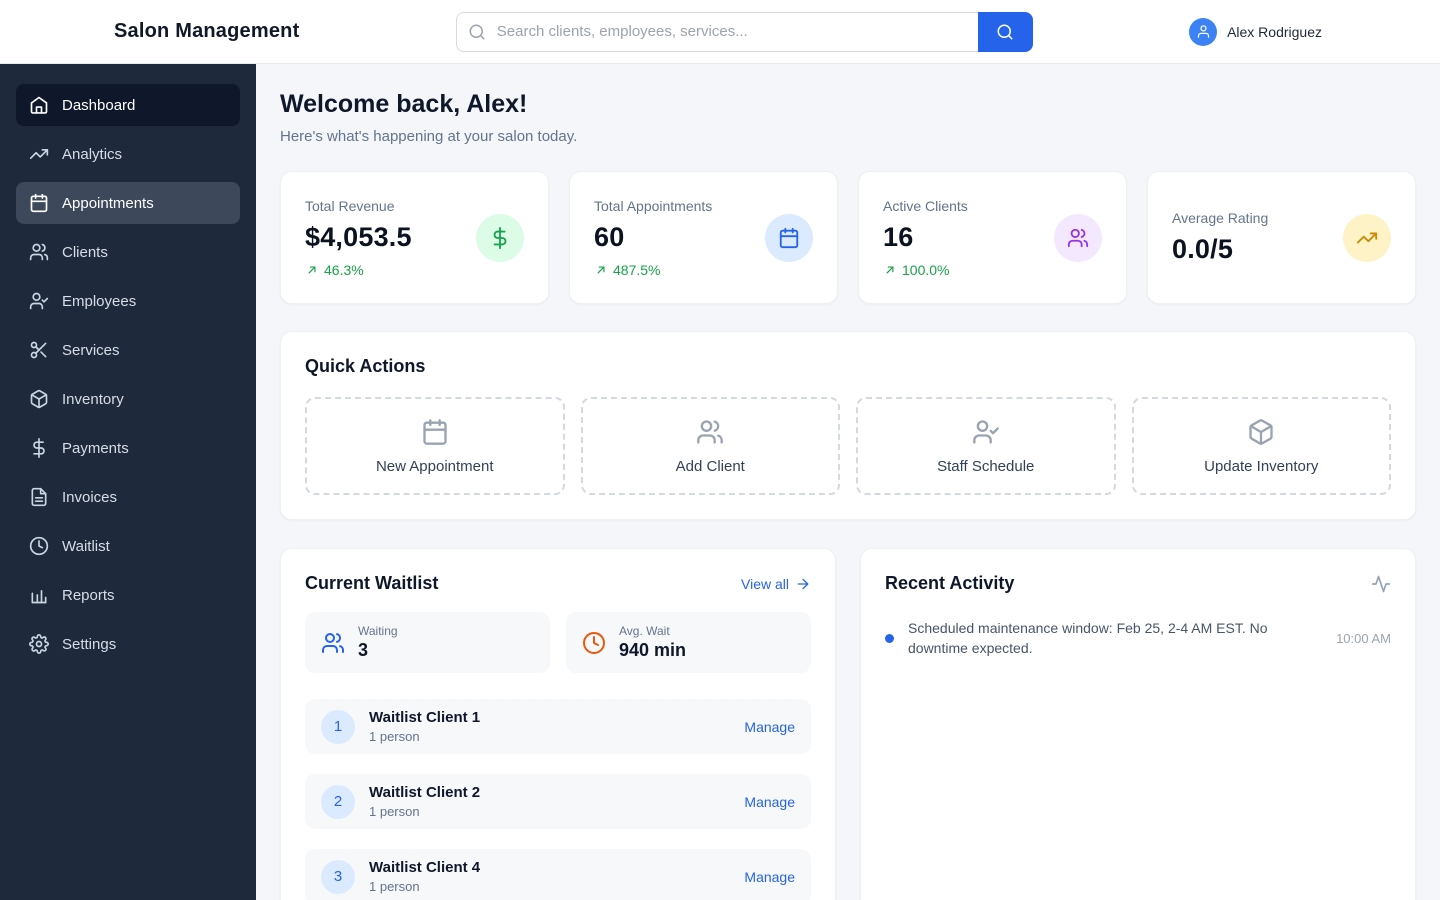  Describe the element at coordinates (128, 546) in the screenshot. I see `sidebar-item-waitlist: Waitlist` at that location.